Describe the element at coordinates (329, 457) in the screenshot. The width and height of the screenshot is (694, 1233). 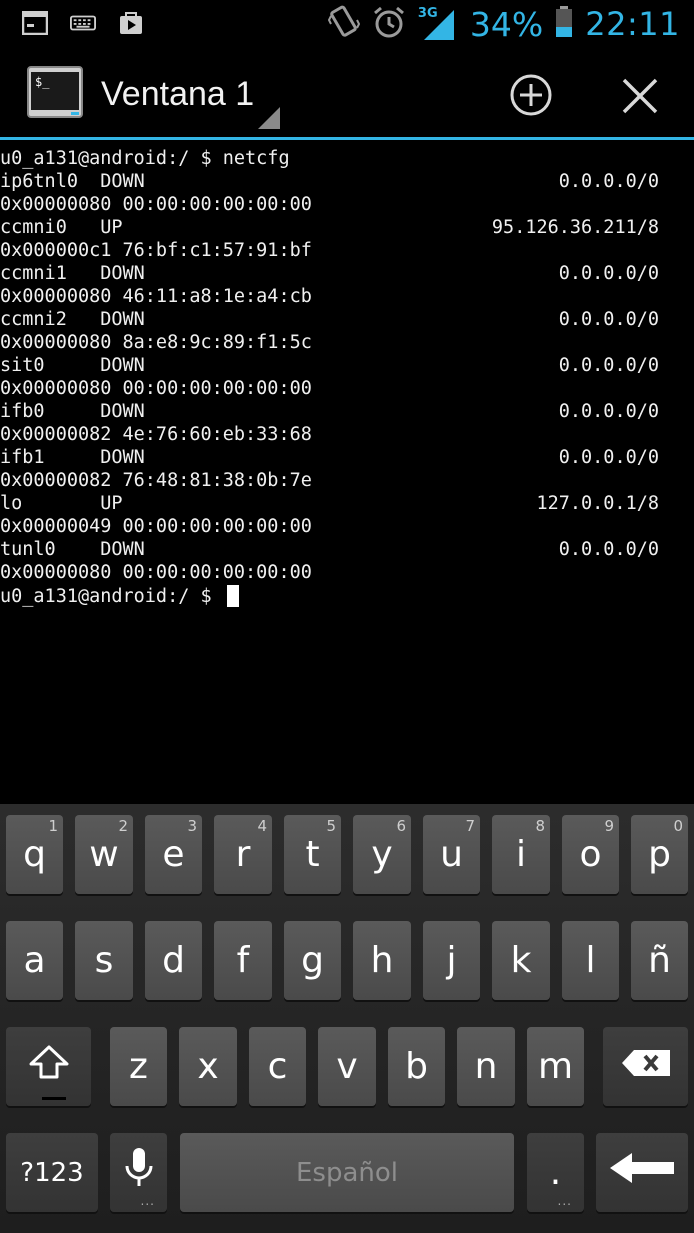
I see `terminal-line: ifb1 DOWN 0.0.0.0/0` at that location.